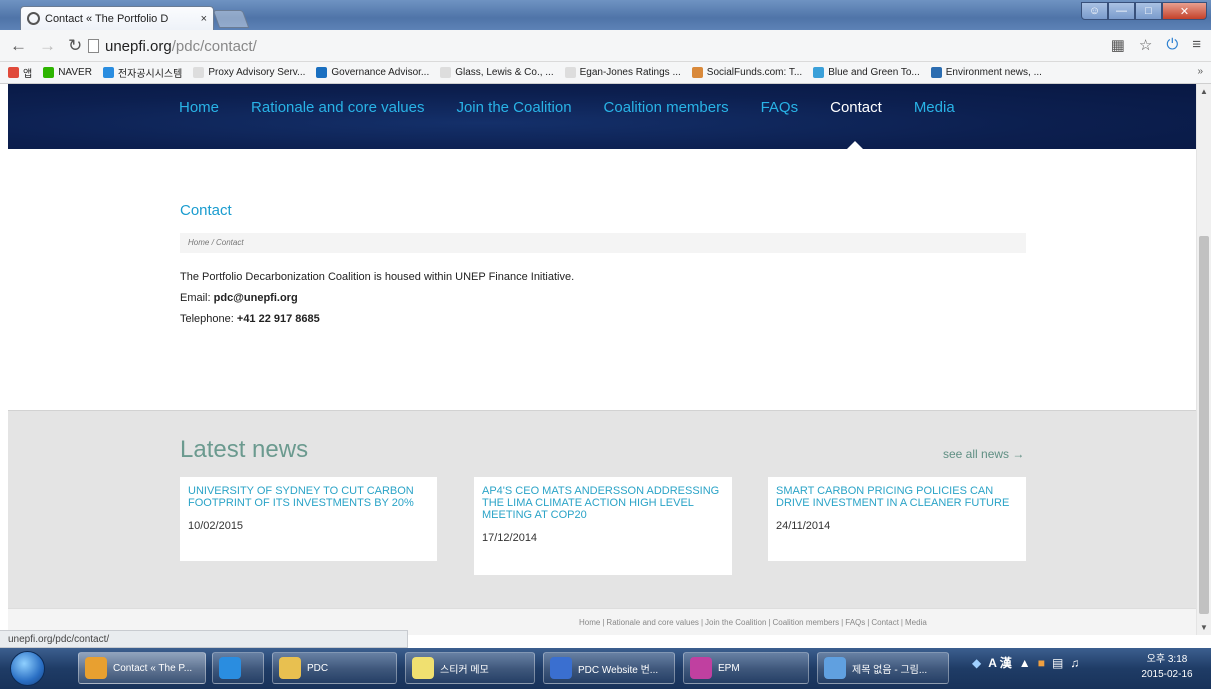 The height and width of the screenshot is (689, 1211). Describe the element at coordinates (47, 46) in the screenshot. I see `forward-arrow-icon: →` at that location.